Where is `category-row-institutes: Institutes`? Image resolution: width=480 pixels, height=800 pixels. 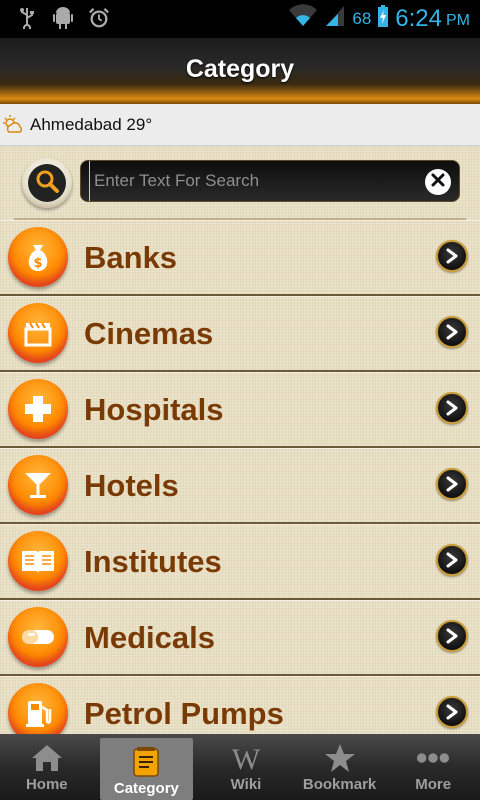 category-row-institutes: Institutes is located at coordinates (240, 562).